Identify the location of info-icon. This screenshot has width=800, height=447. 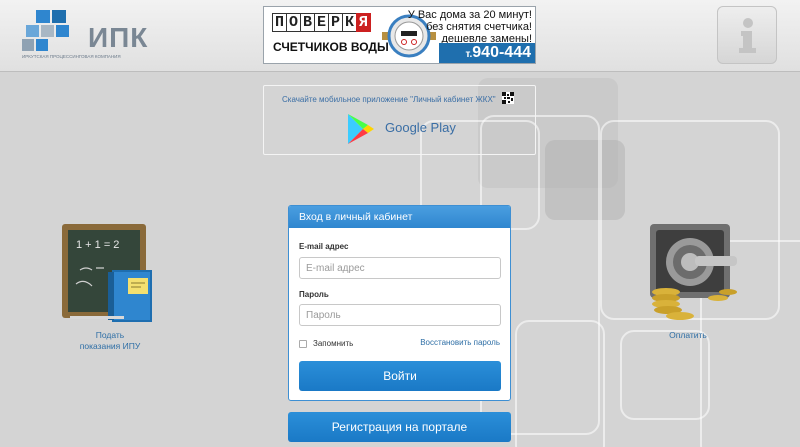
(747, 35).